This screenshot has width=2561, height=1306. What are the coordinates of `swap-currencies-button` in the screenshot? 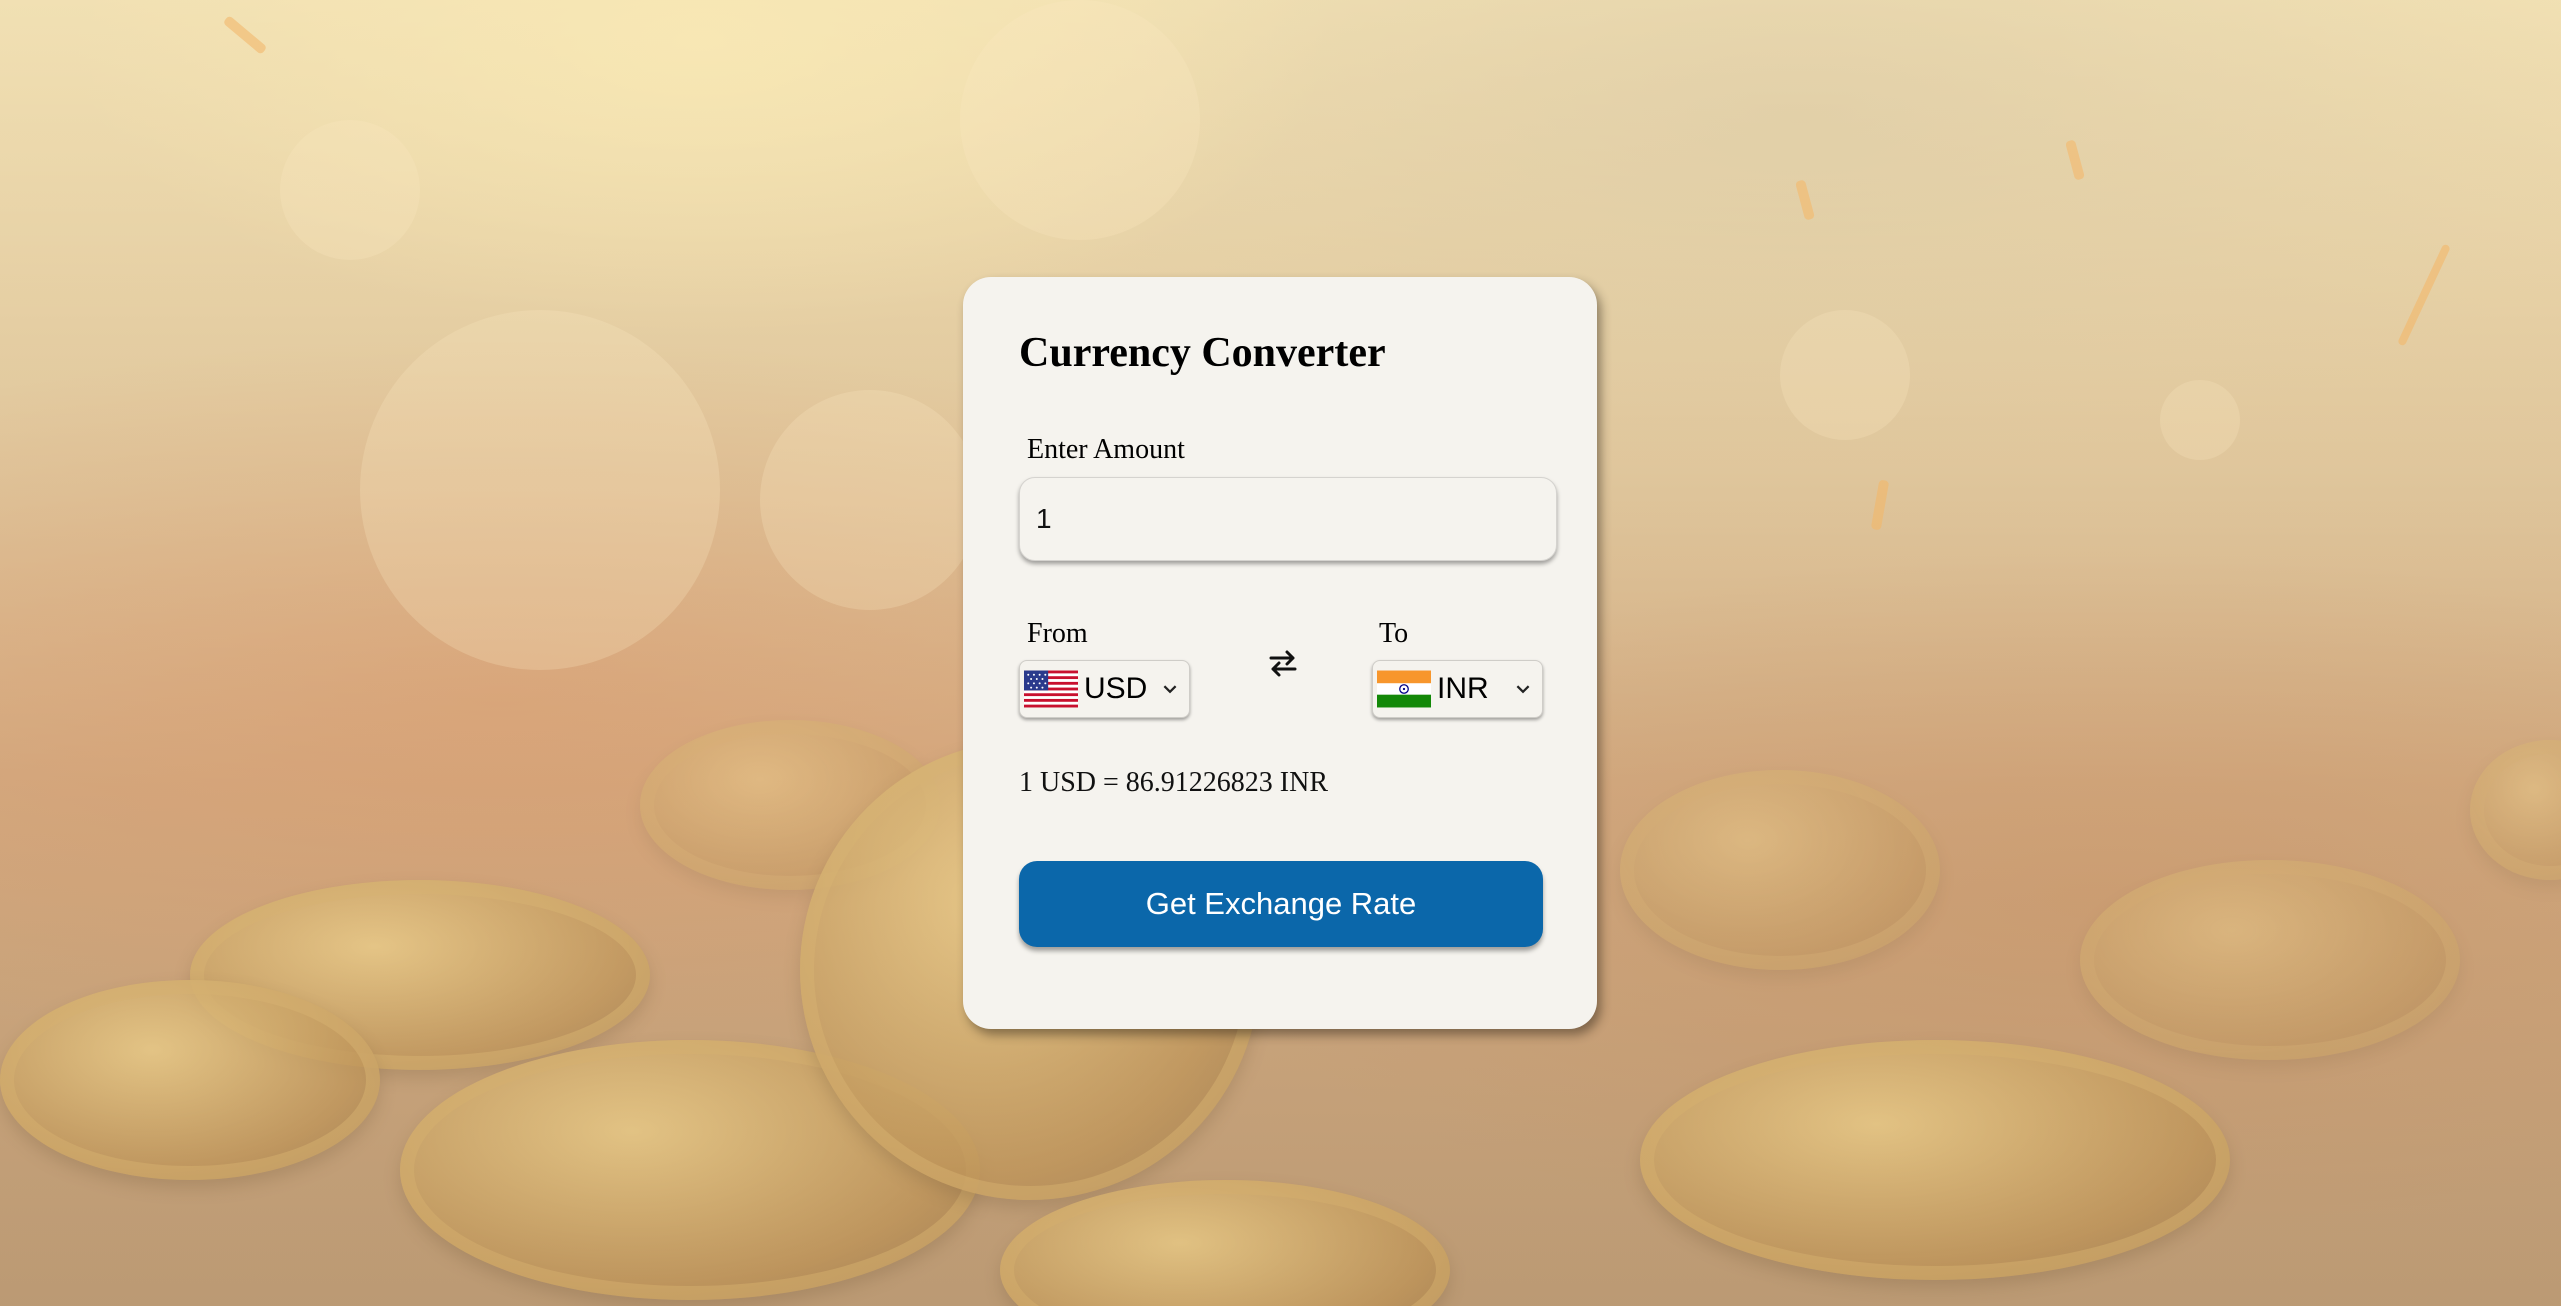 It's located at (1283, 663).